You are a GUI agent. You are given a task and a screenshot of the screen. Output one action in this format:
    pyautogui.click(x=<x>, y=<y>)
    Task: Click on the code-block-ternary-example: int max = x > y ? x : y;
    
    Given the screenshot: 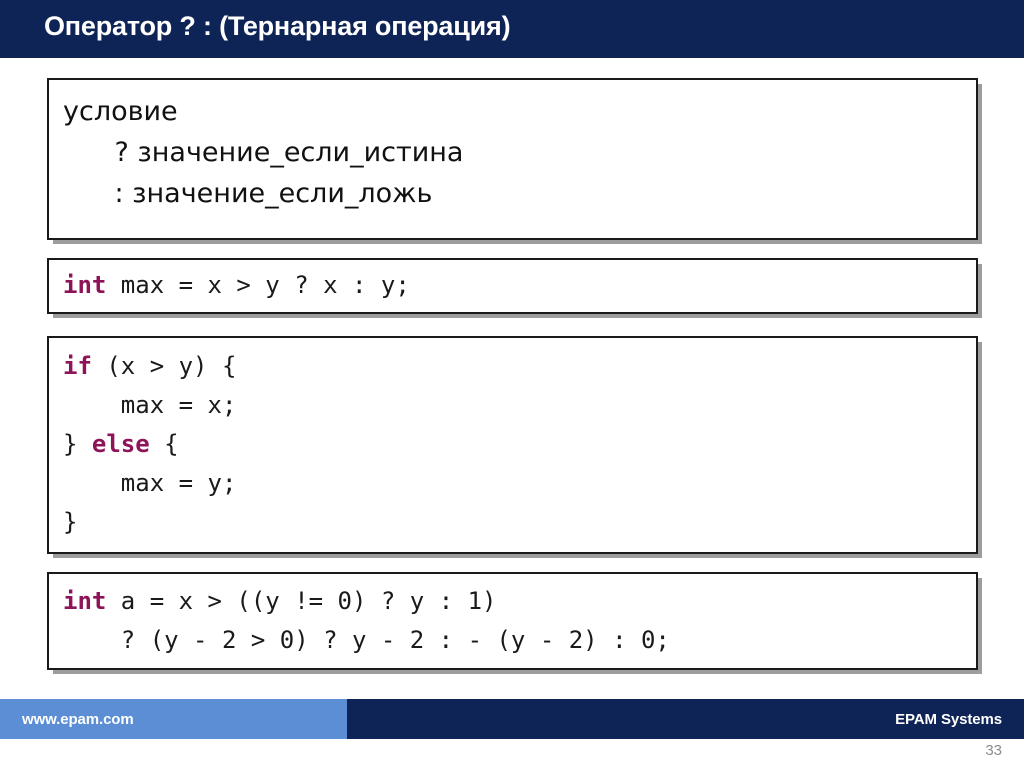 What is the action you would take?
    pyautogui.click(x=512, y=286)
    